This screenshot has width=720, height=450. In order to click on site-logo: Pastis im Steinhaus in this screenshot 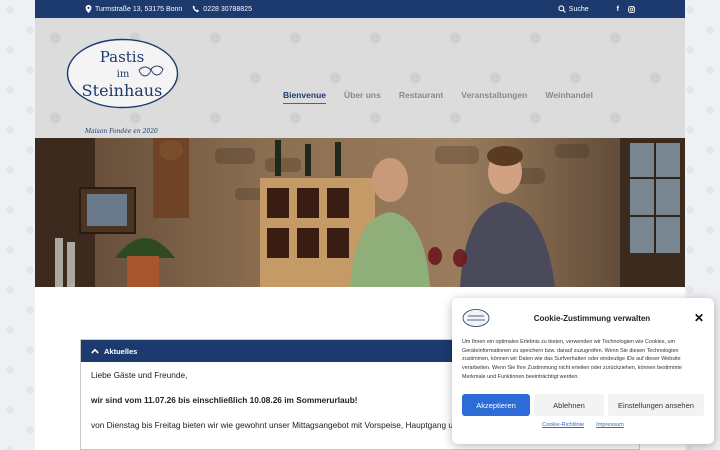, I will do `click(122, 73)`.